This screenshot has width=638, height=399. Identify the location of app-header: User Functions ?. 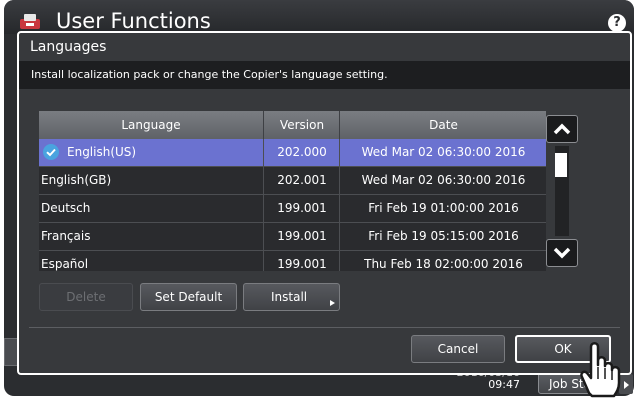
(319, 17).